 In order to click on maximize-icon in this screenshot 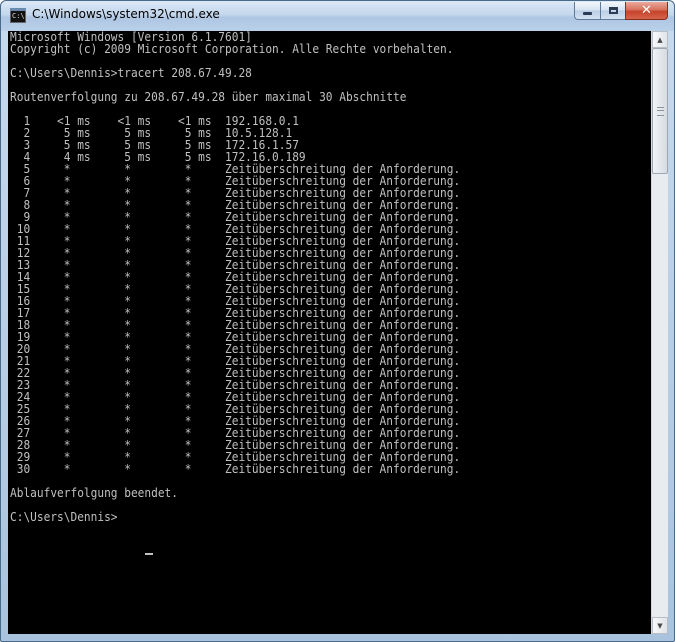, I will do `click(613, 10)`.